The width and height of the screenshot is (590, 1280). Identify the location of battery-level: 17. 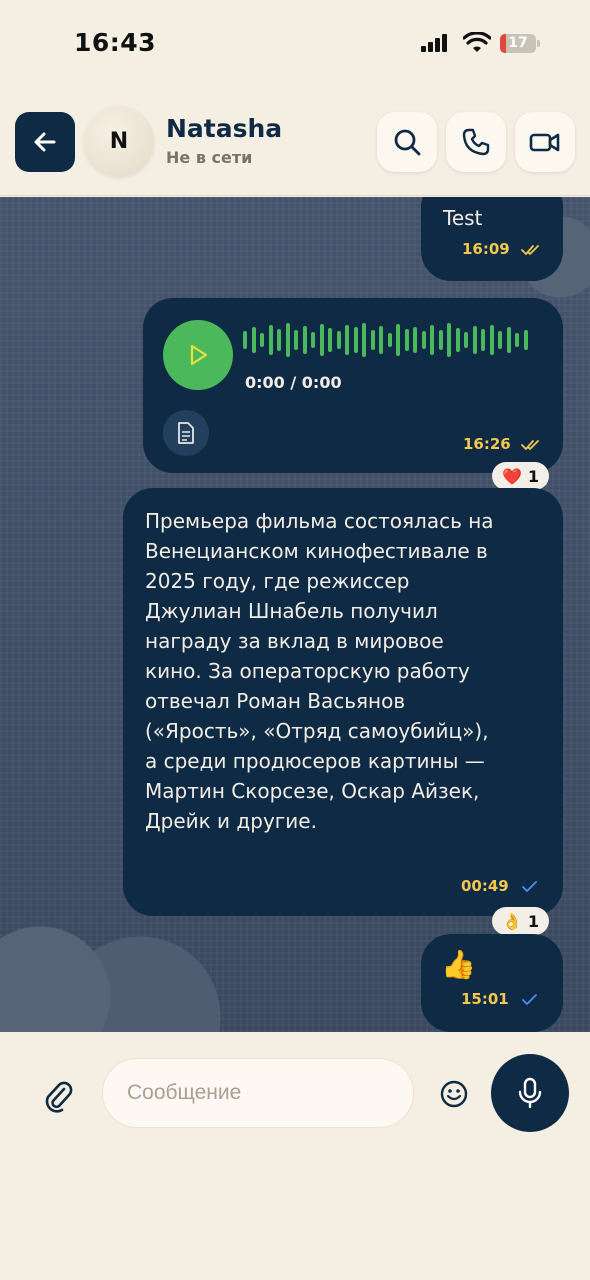
(518, 43).